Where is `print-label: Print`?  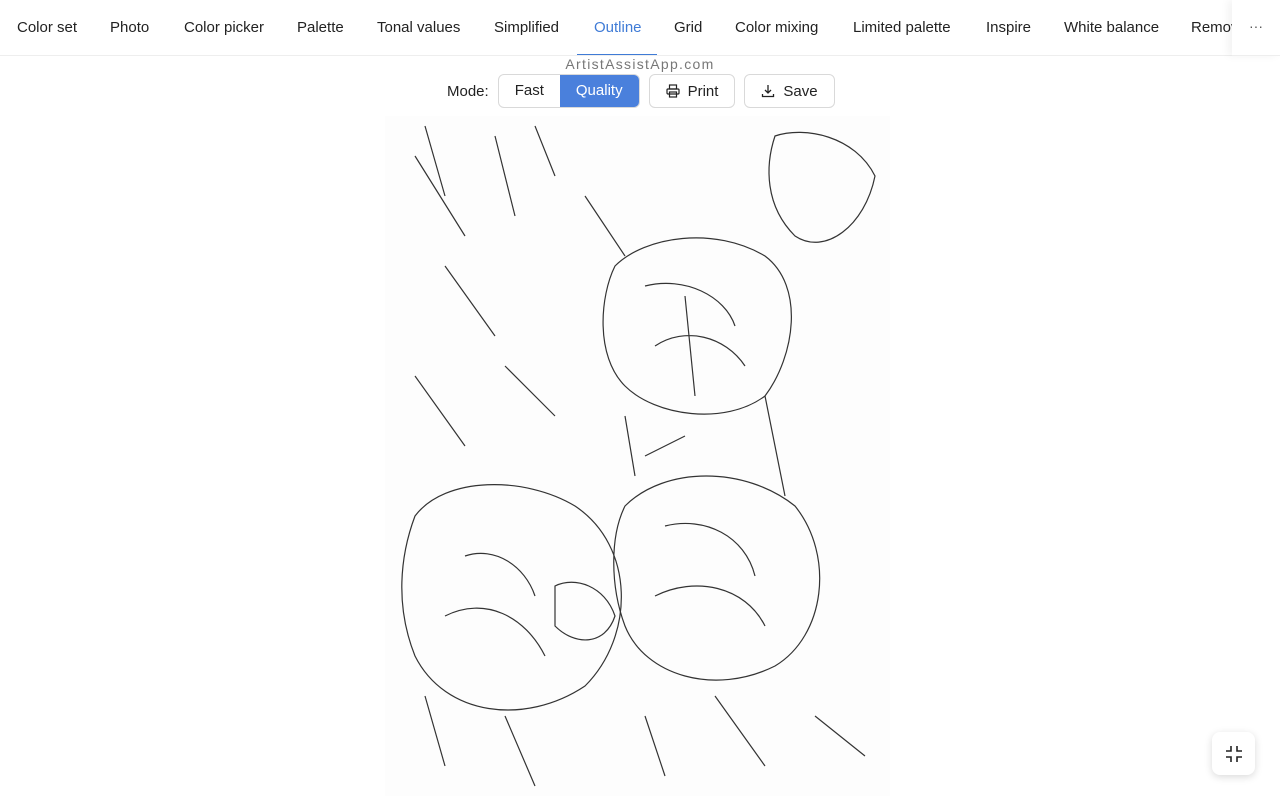 print-label: Print is located at coordinates (703, 91).